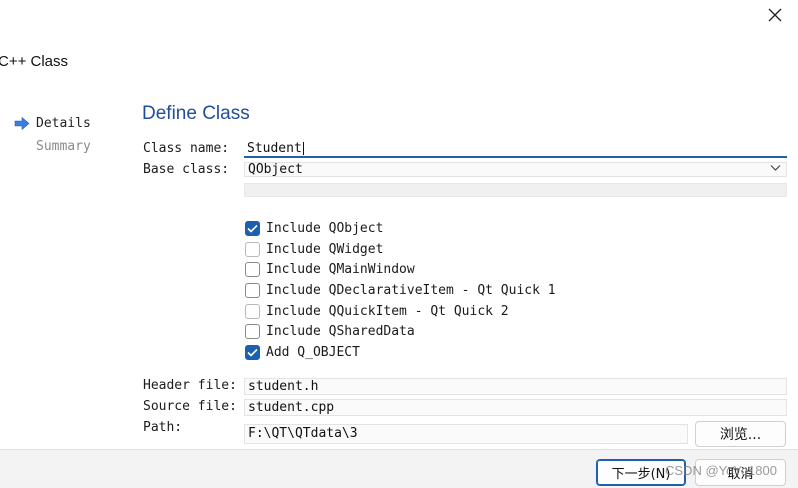 The image size is (798, 488). Describe the element at coordinates (325, 249) in the screenshot. I see `checkbox-label: Include QWidget` at that location.